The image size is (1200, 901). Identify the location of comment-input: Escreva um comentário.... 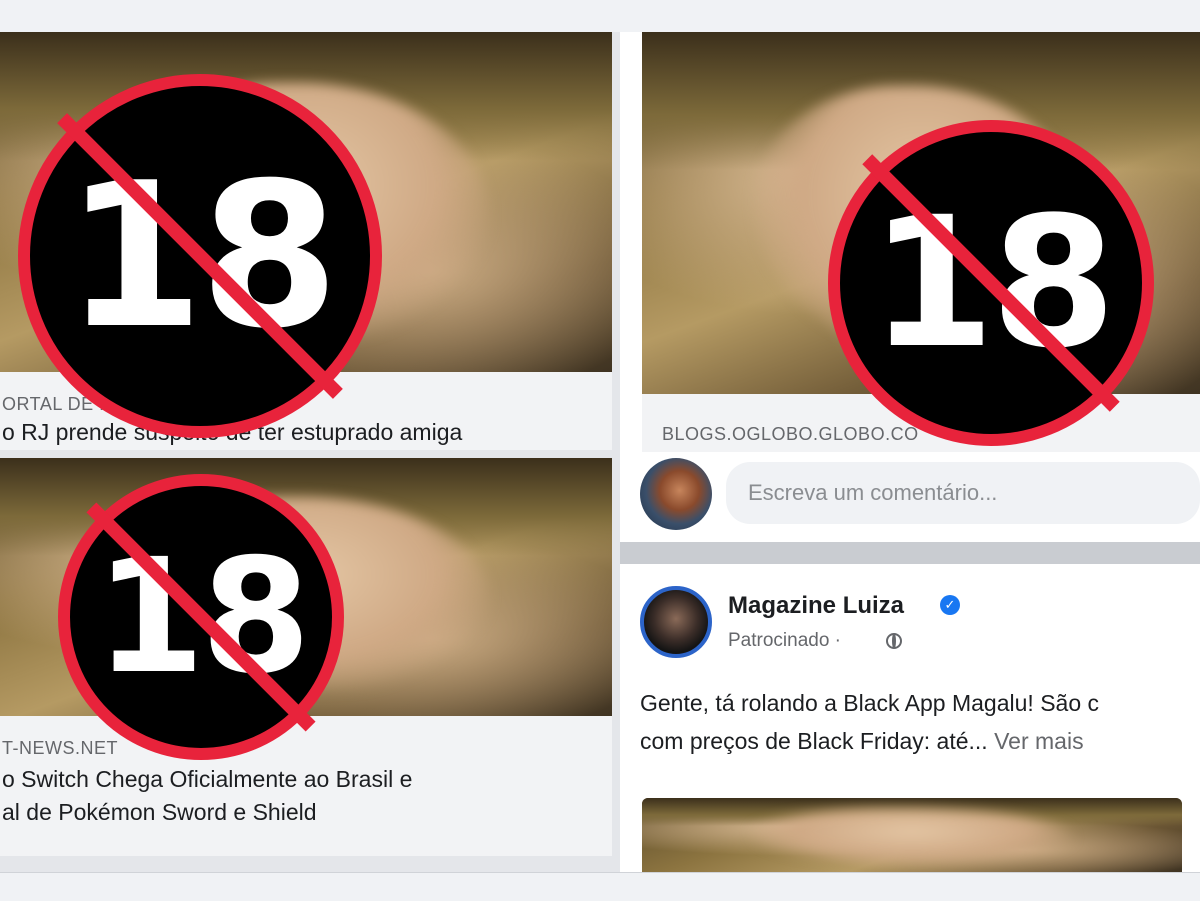
(963, 493).